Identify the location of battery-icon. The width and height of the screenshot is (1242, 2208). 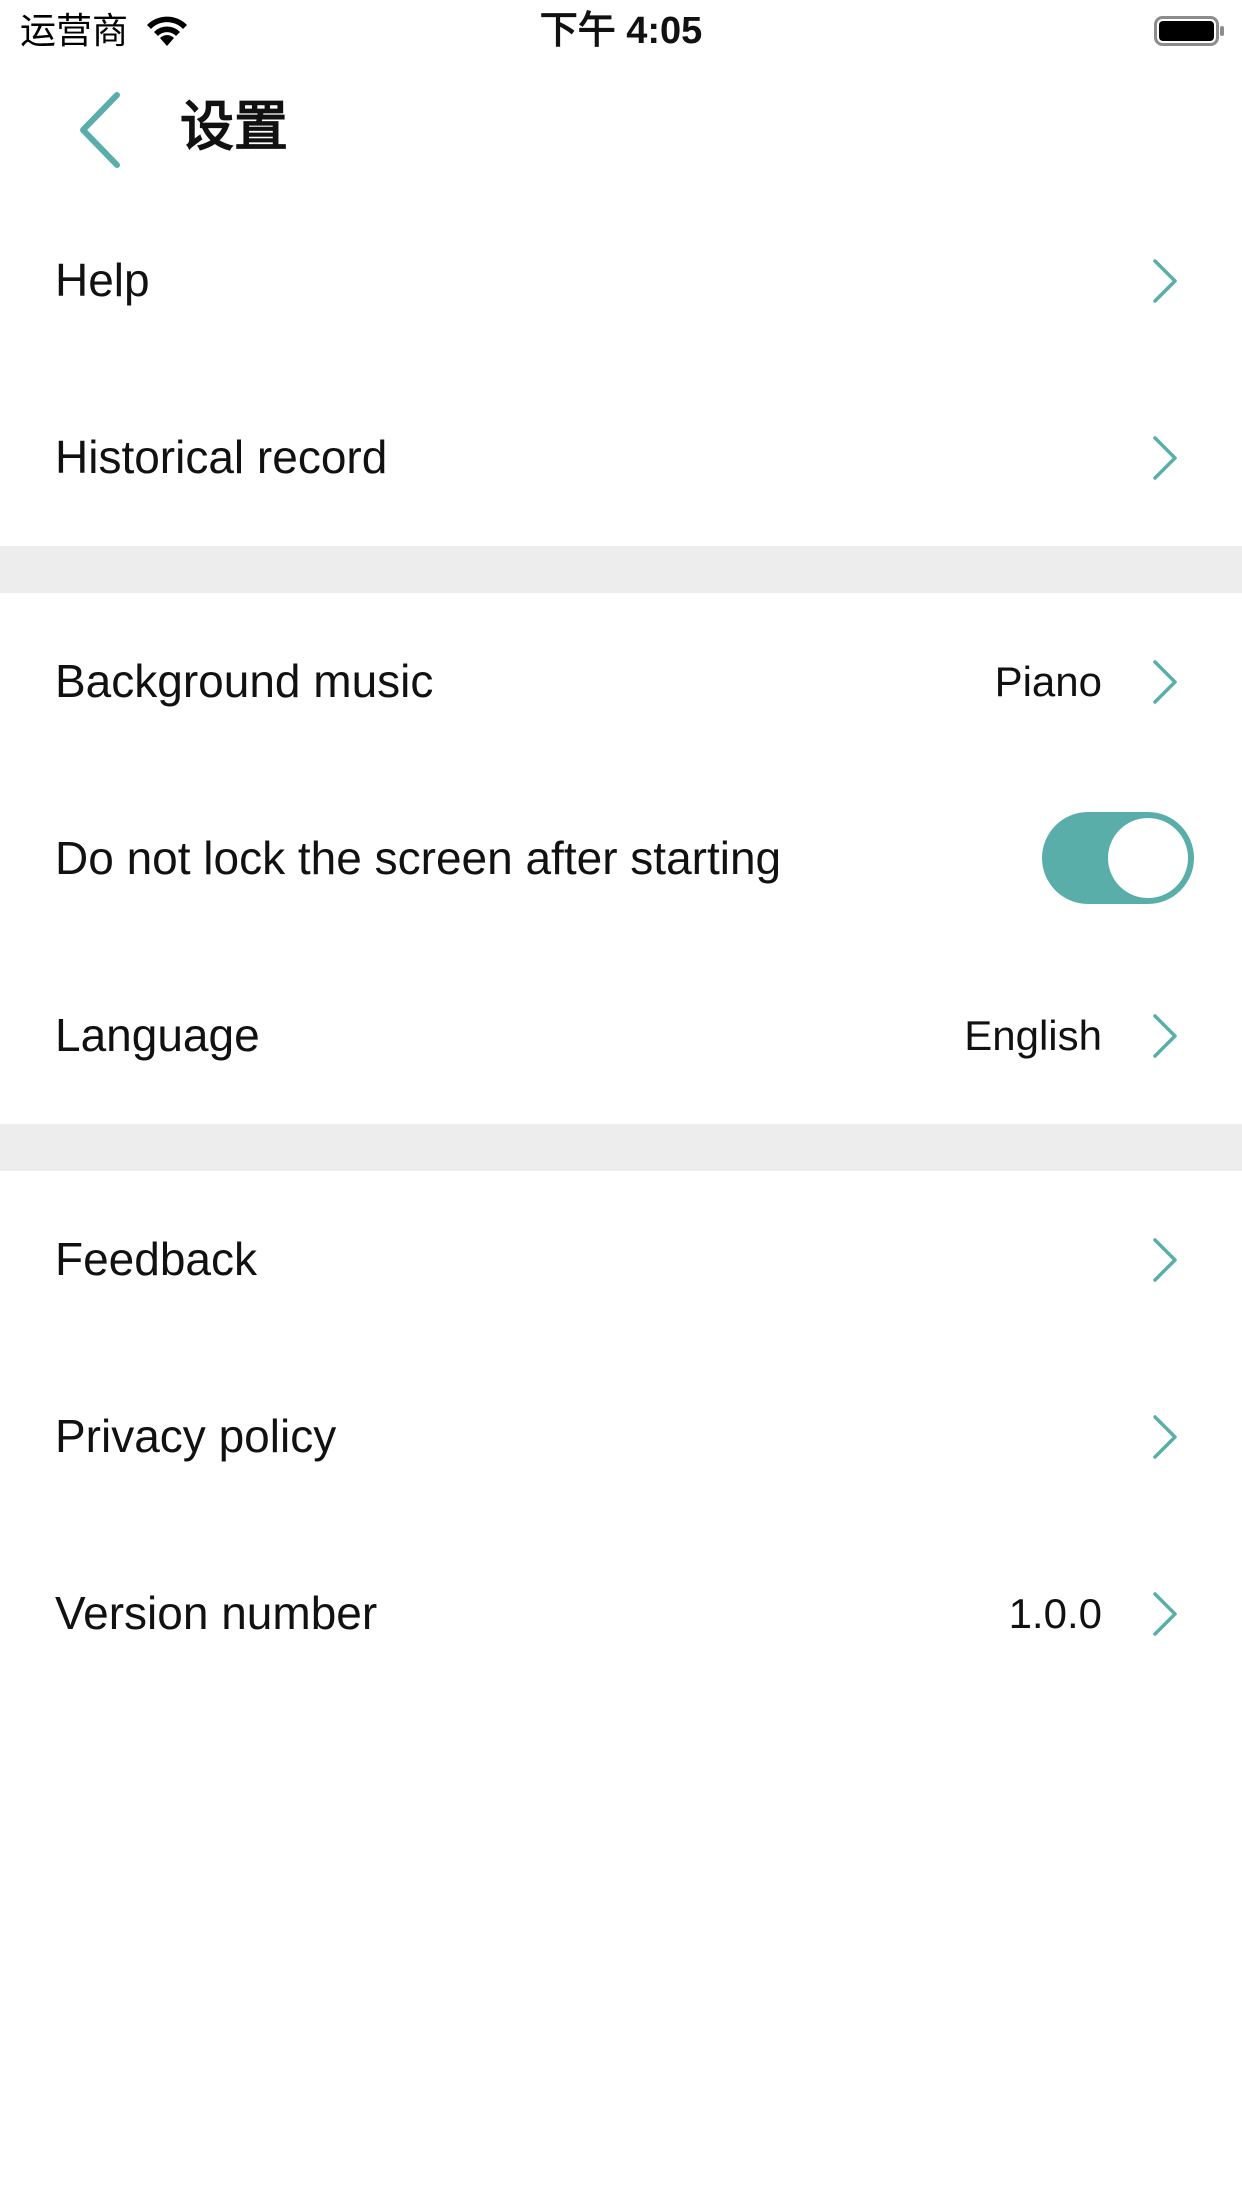
(1190, 31).